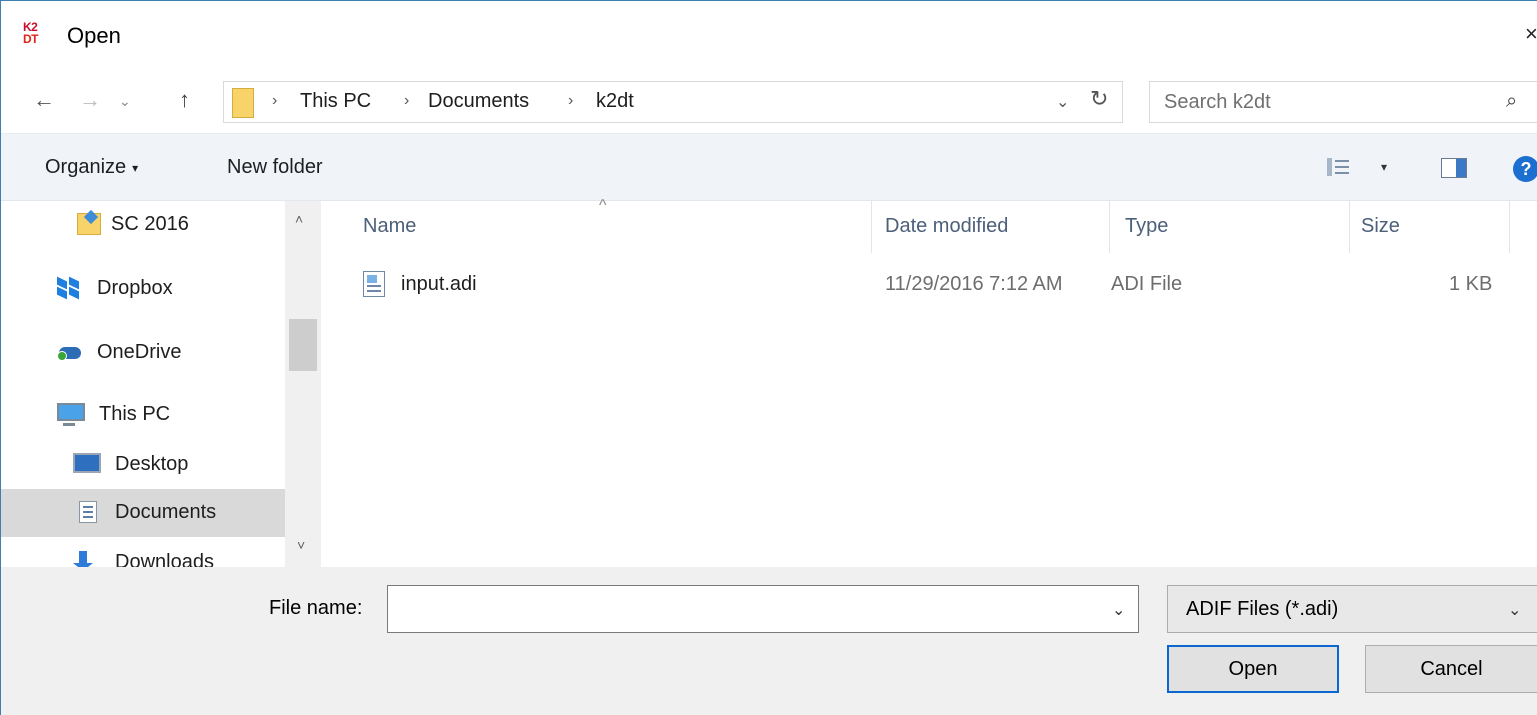  What do you see at coordinates (1338, 167) in the screenshot?
I see `change-view-icon` at bounding box center [1338, 167].